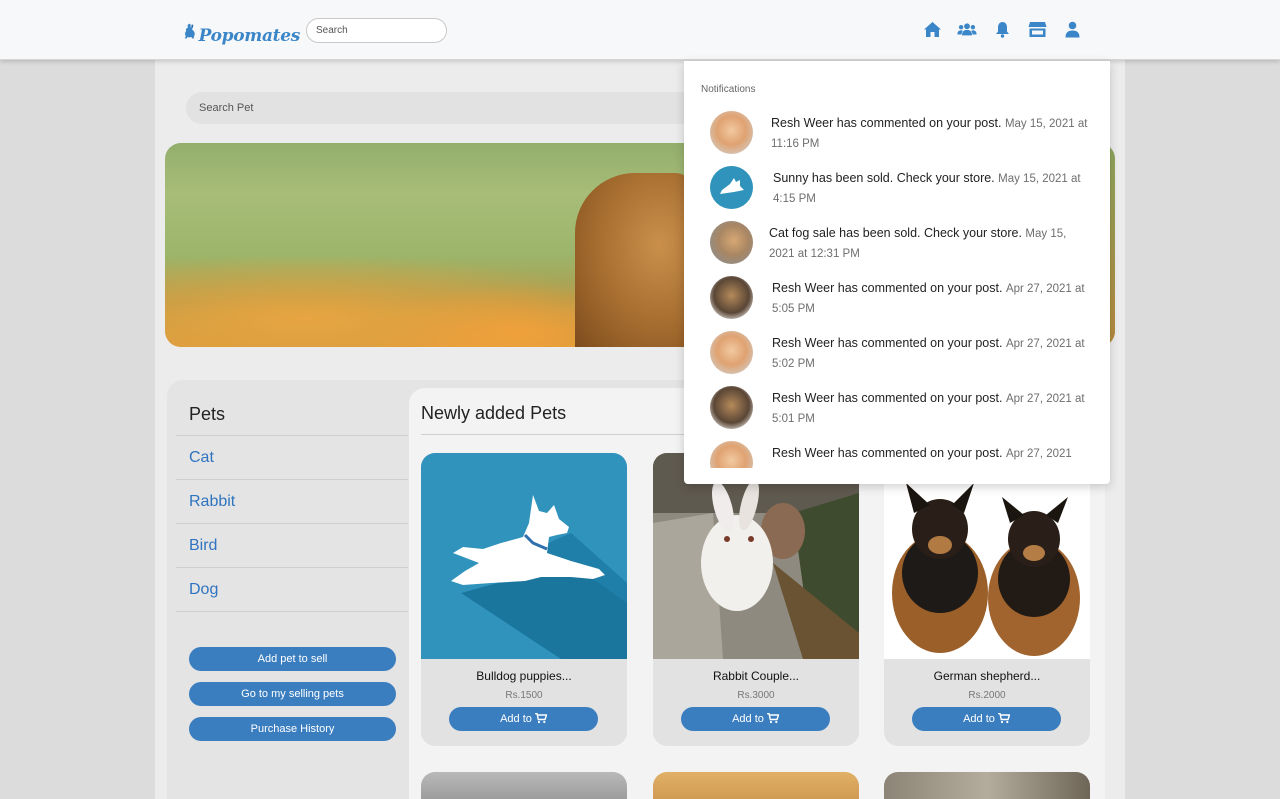 The image size is (1280, 799). What do you see at coordinates (967, 29) in the screenshot?
I see `friends-icon` at bounding box center [967, 29].